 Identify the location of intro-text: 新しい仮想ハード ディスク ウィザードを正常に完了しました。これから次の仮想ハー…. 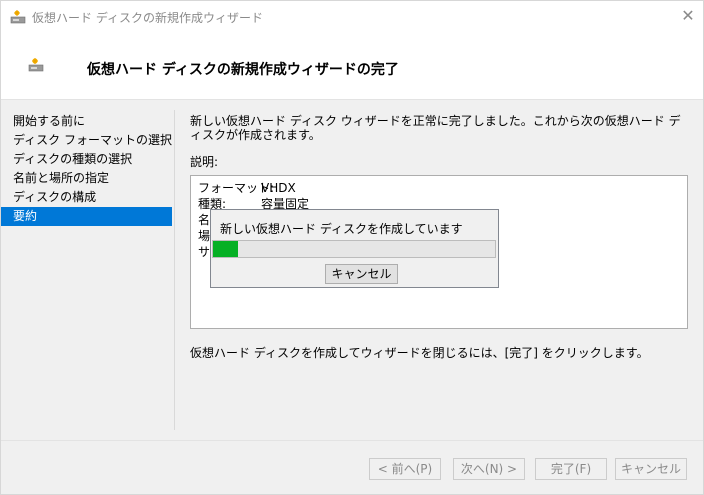
(435, 128).